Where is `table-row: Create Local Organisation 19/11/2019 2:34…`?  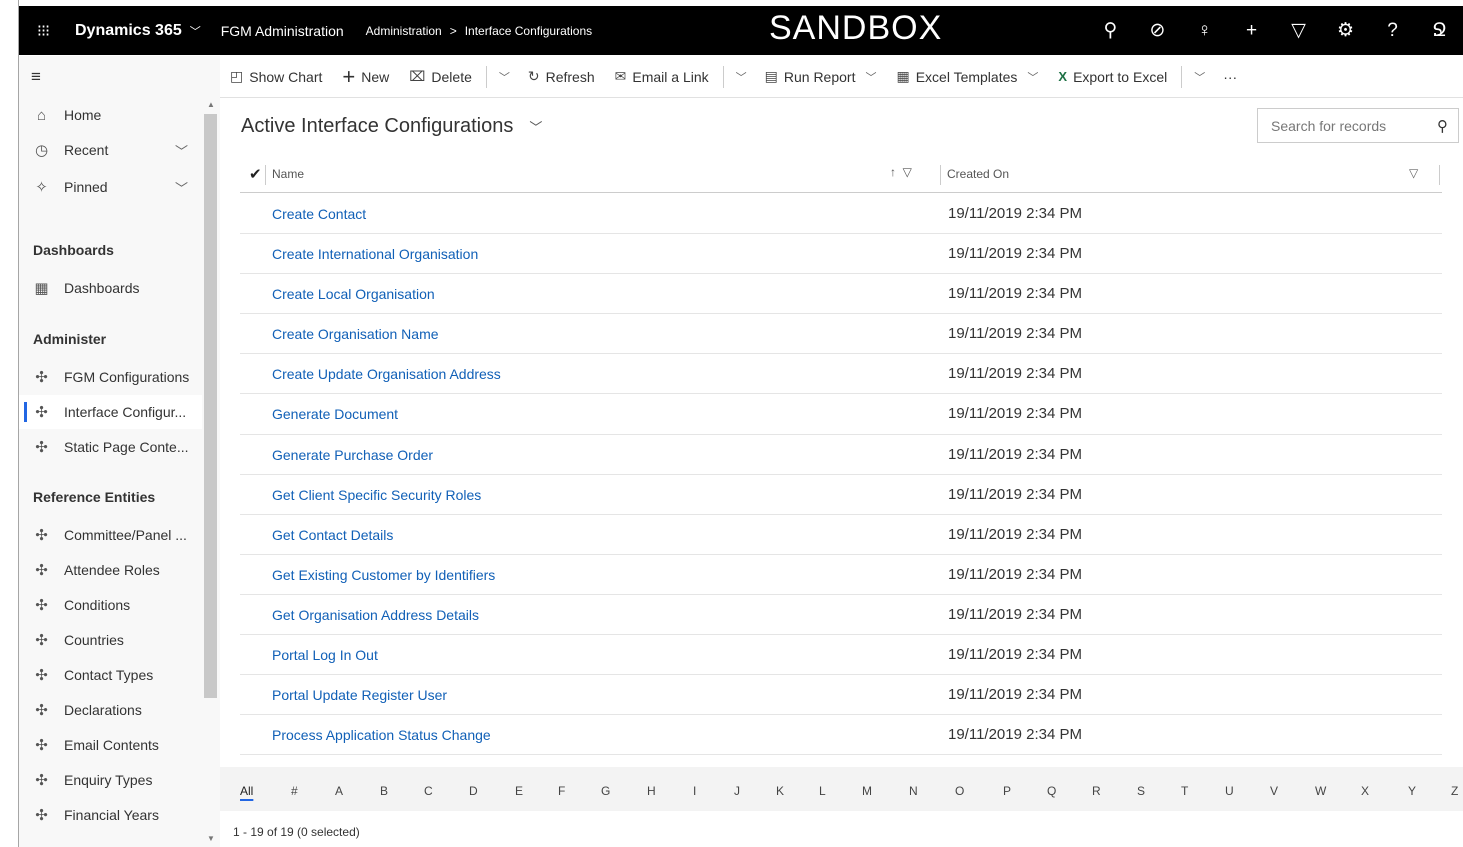
table-row: Create Local Organisation 19/11/2019 2:34… is located at coordinates (841, 294).